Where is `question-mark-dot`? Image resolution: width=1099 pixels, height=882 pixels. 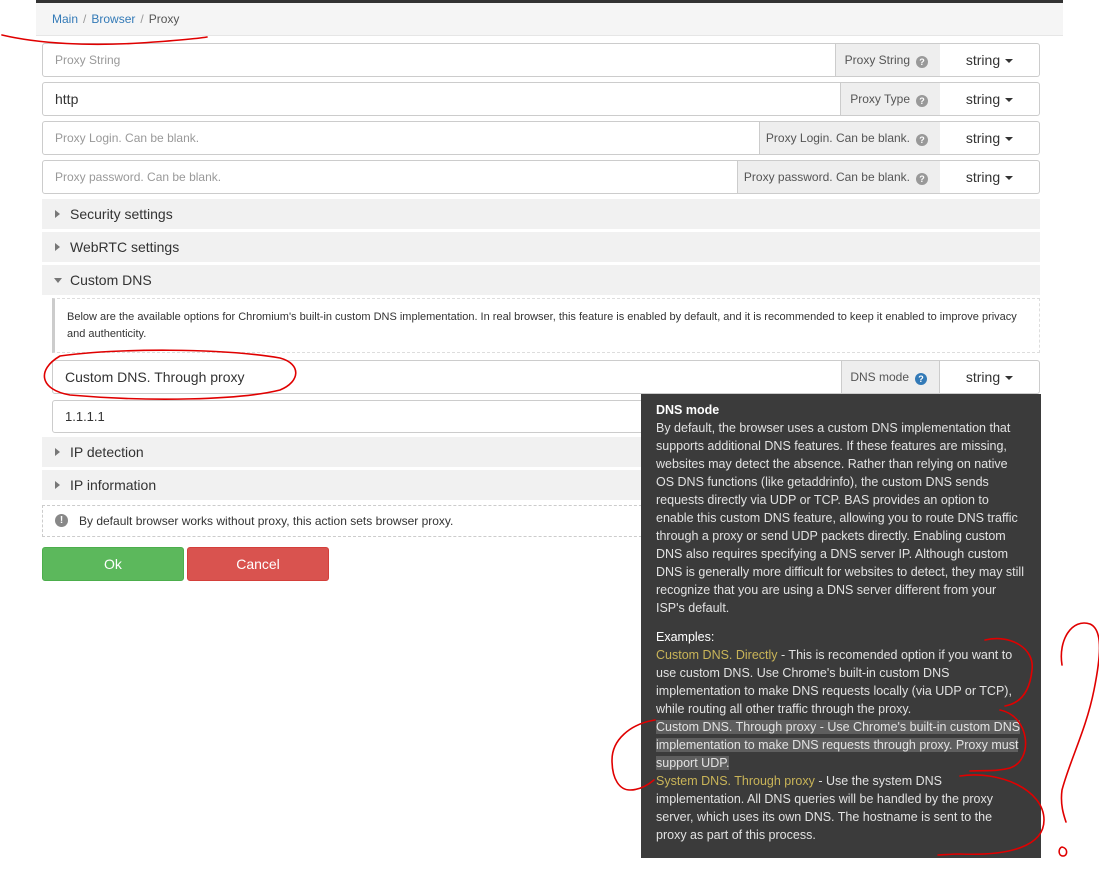 question-mark-dot is located at coordinates (1063, 851).